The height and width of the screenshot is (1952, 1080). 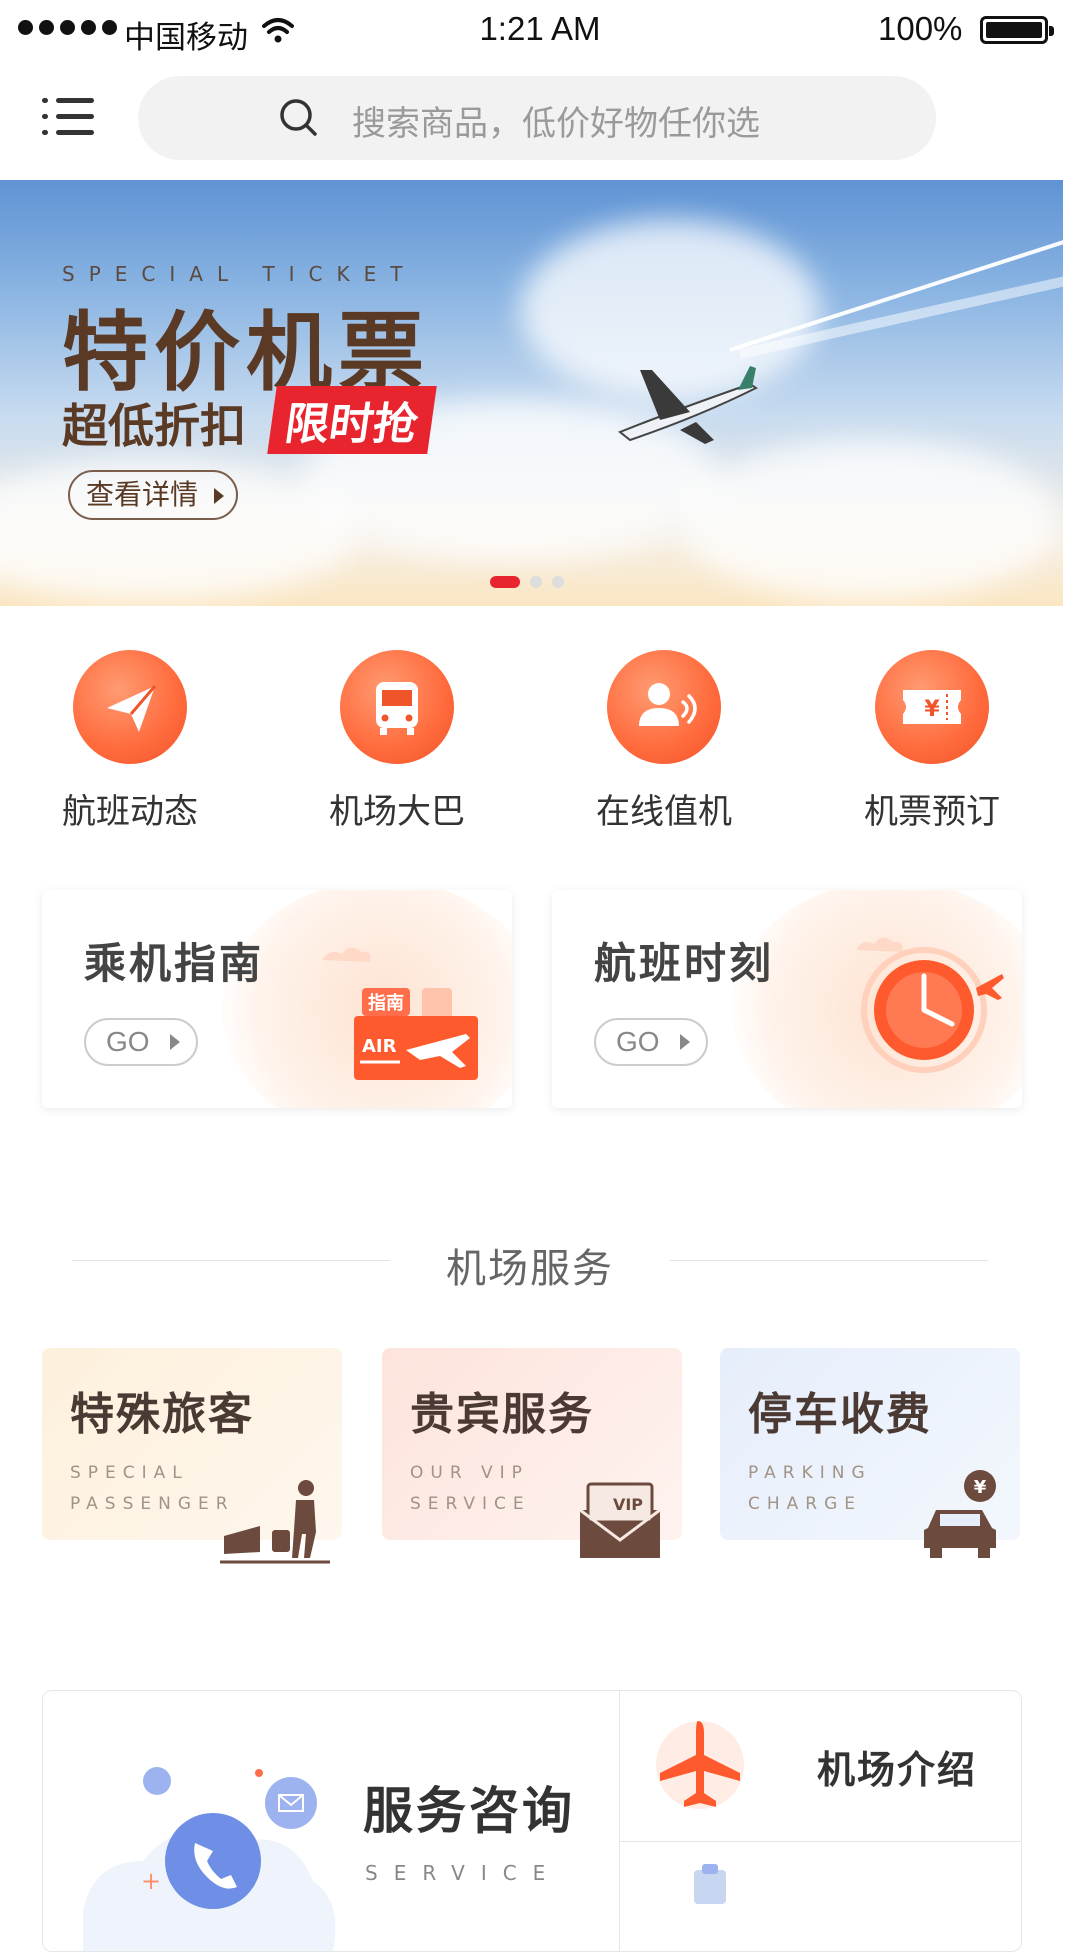 I want to click on special-passenger-title: 特殊旅客, so click(x=162, y=1414).